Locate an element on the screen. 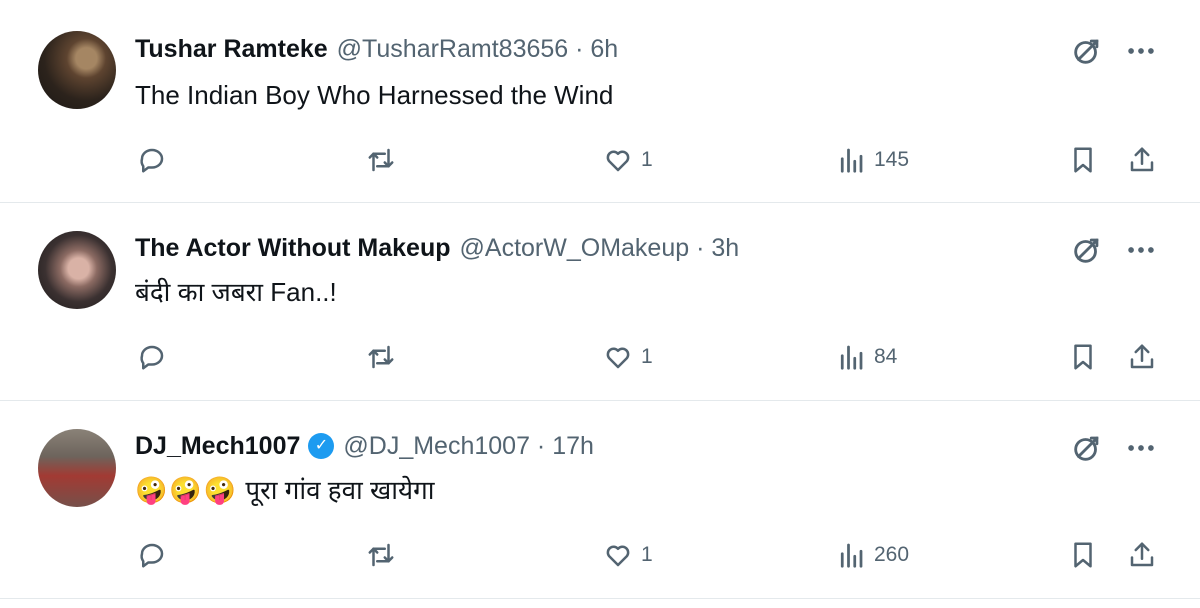 The image size is (1200, 608). tweet-actions: 1 84 is located at coordinates (600, 357).